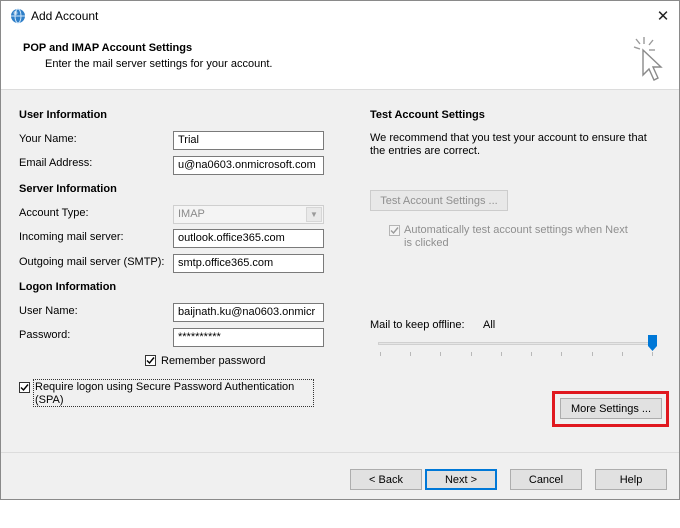  I want to click on auto-test-checkbox, so click(394, 230).